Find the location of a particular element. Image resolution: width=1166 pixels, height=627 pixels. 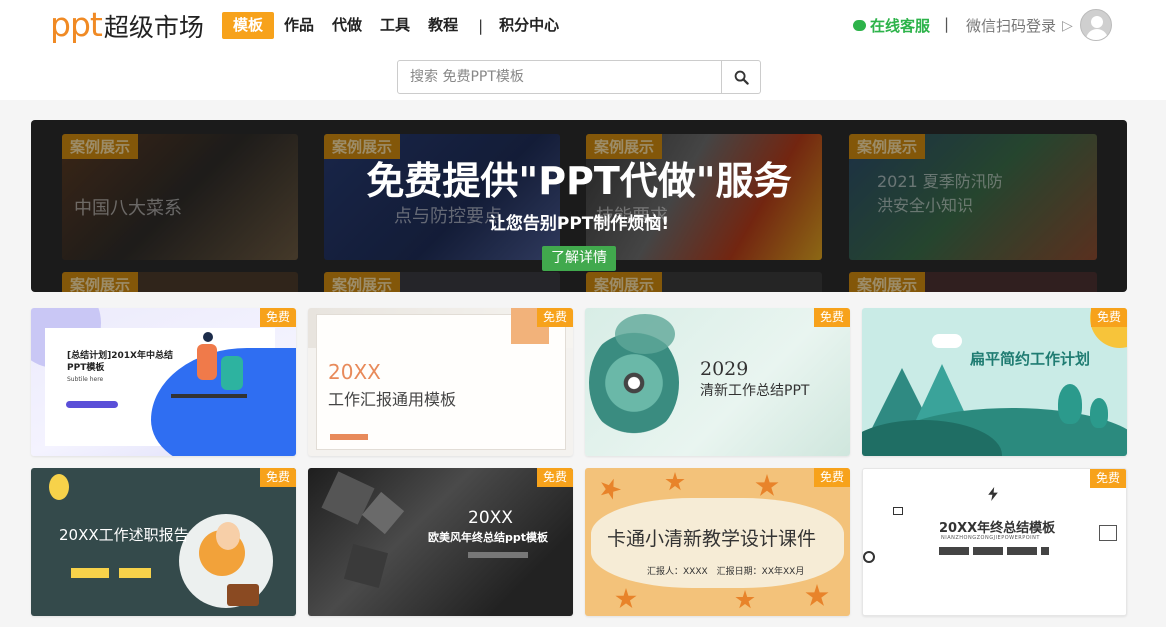

template-card: 20XX 欧美风年终总结ppt模板 免费 is located at coordinates (440, 542).